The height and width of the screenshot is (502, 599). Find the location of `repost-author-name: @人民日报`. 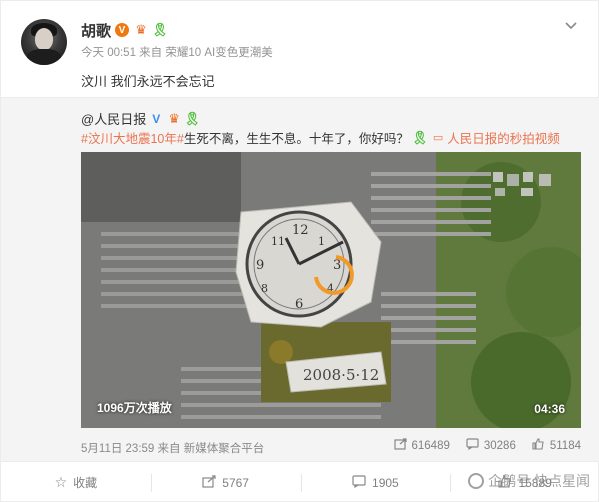

repost-author-name: @人民日报 is located at coordinates (113, 118).